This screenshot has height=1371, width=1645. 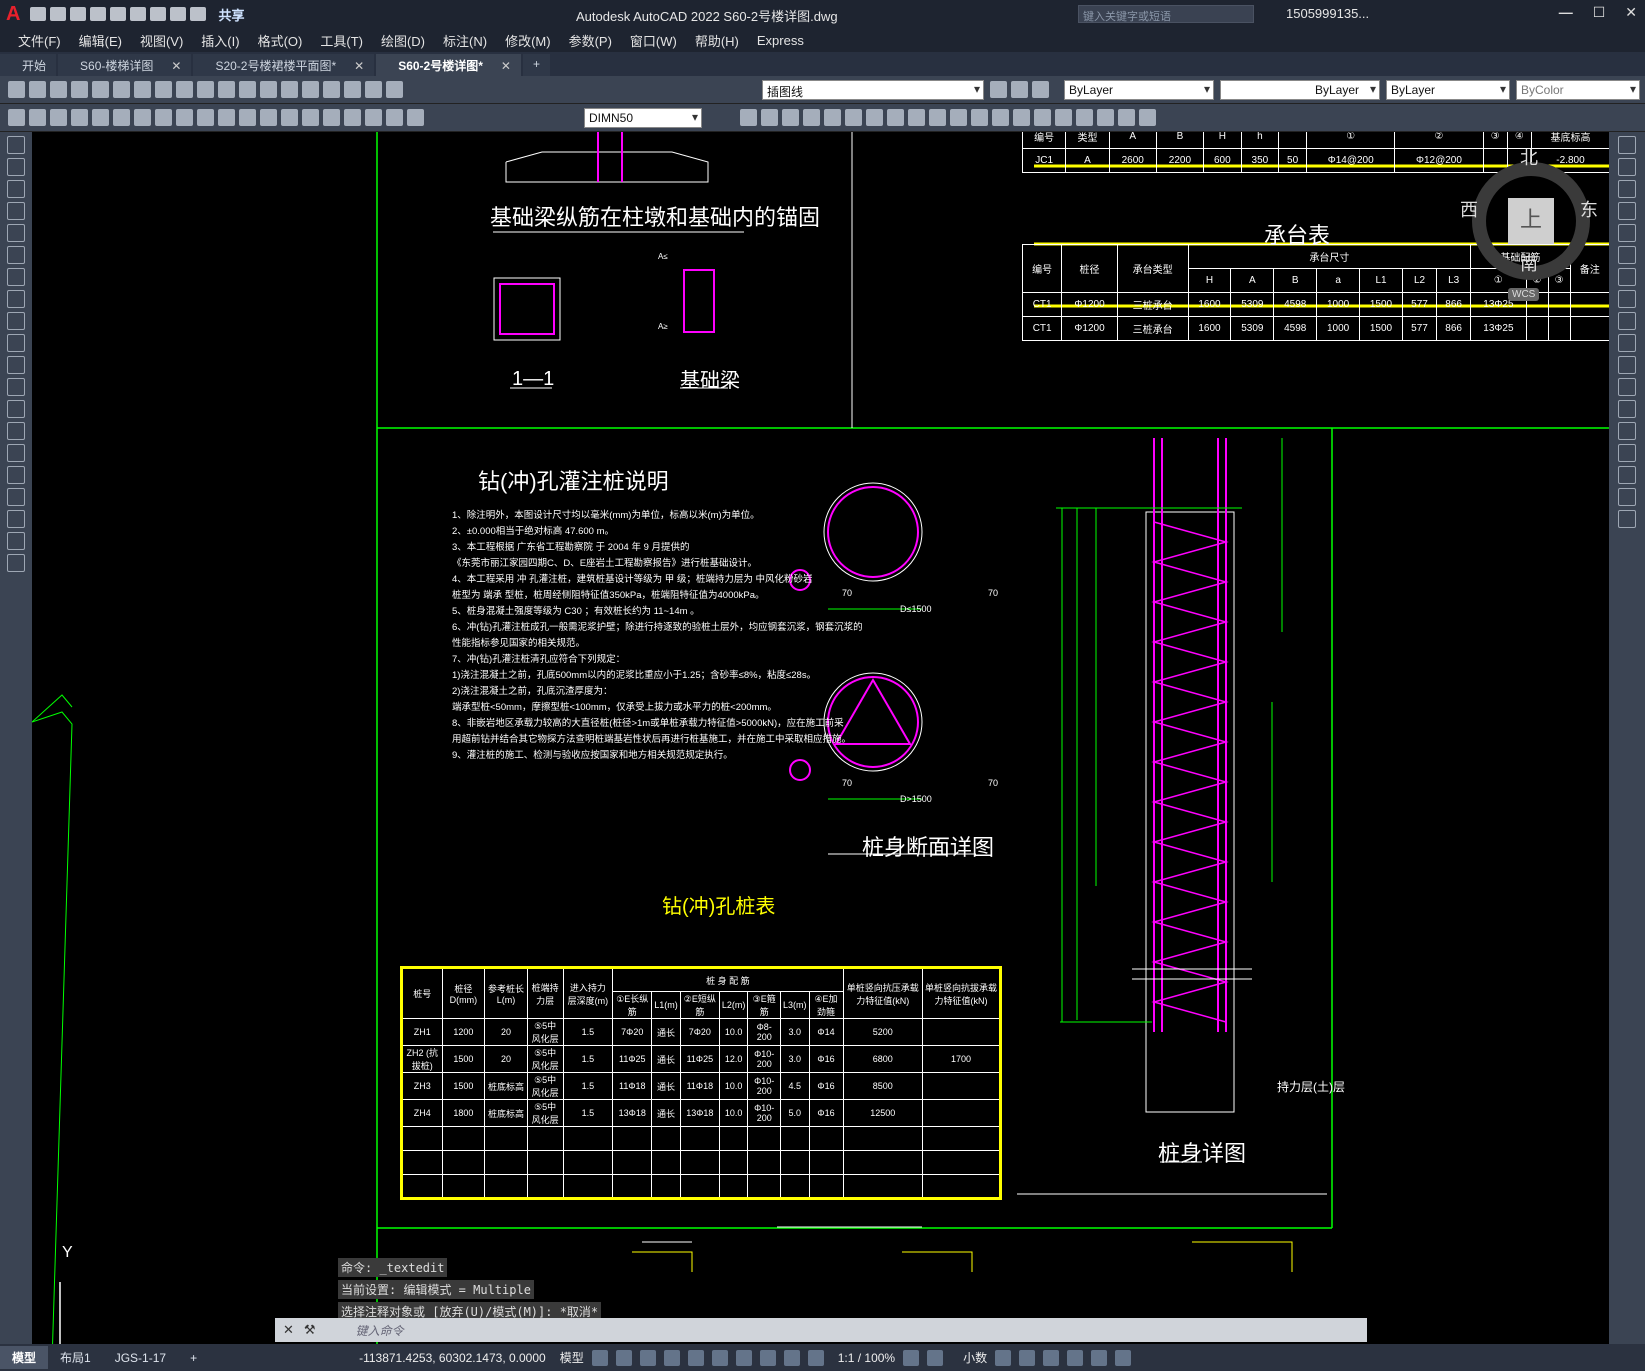 I want to click on xline-icon, so click(x=16, y=167).